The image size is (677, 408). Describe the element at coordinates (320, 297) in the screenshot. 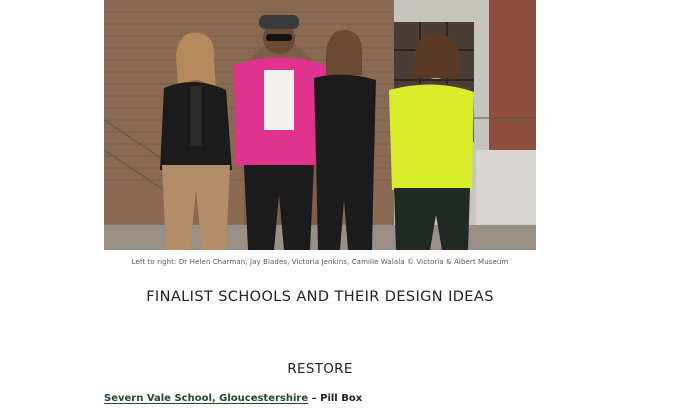

I see `section-heading: FINALIST SCHOOLS AND THEIR DESIGN IDEAS` at that location.